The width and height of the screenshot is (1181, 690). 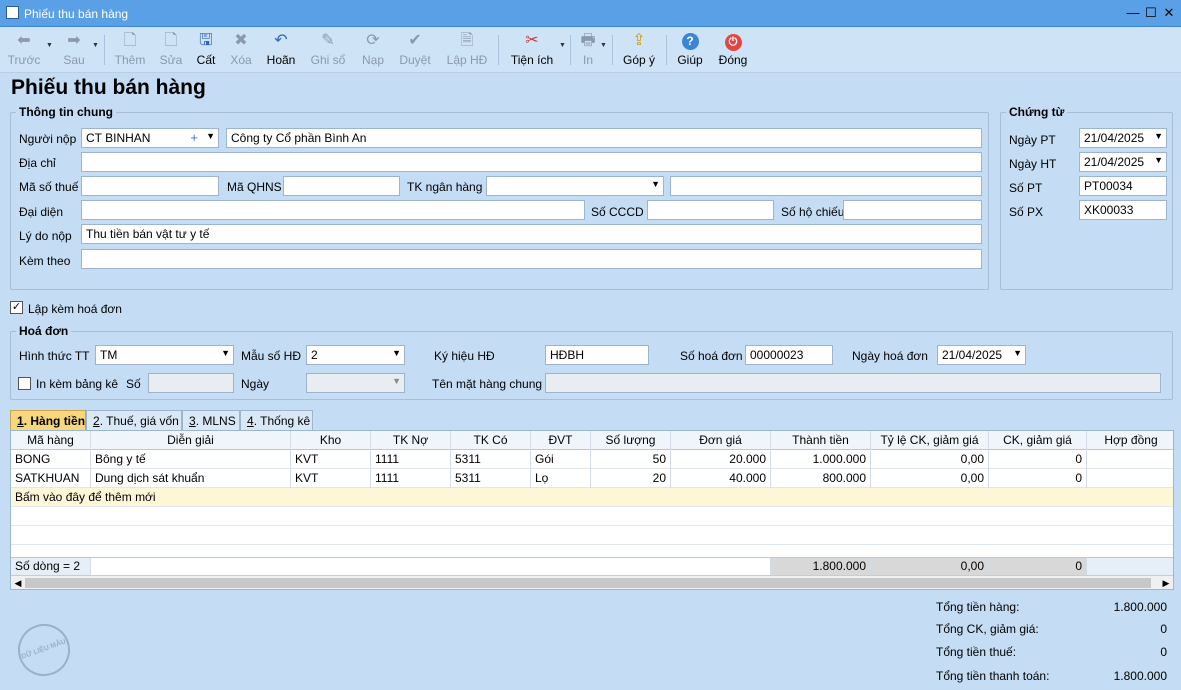 I want to click on address-field, so click(x=531, y=162).